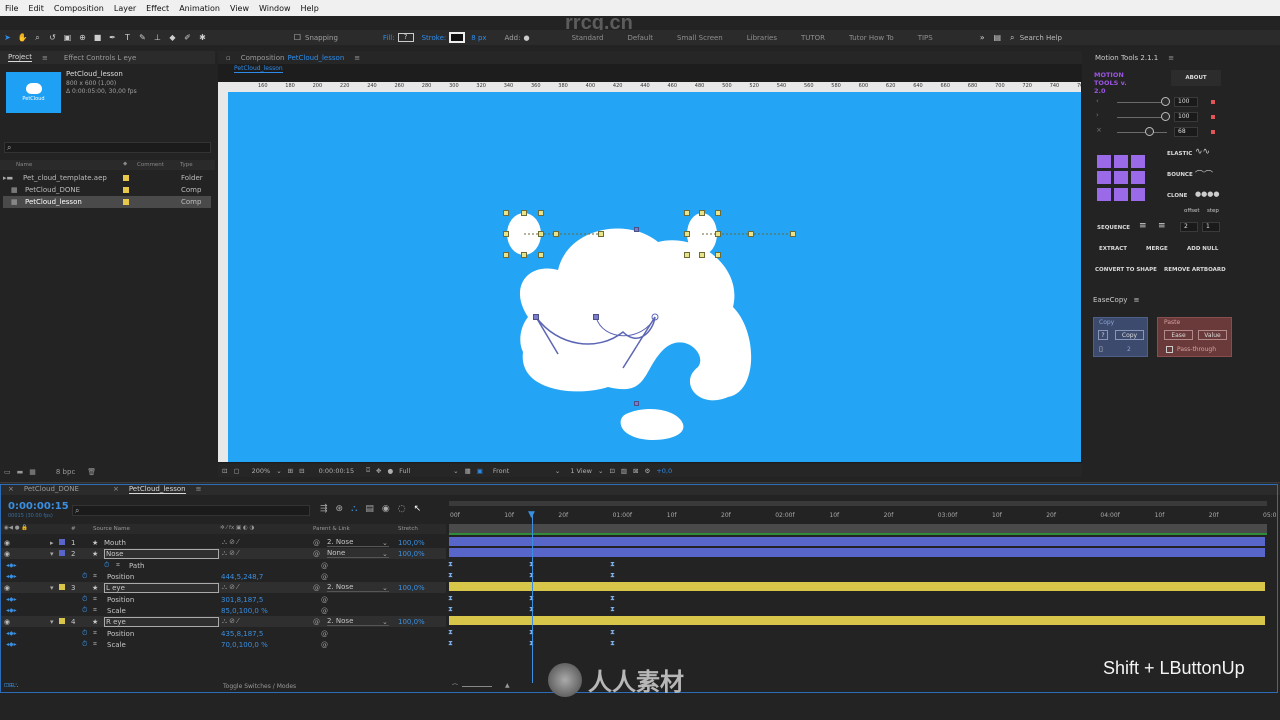 The height and width of the screenshot is (720, 1280). Describe the element at coordinates (1041, 38) in the screenshot. I see `search-help-input: Search Help` at that location.